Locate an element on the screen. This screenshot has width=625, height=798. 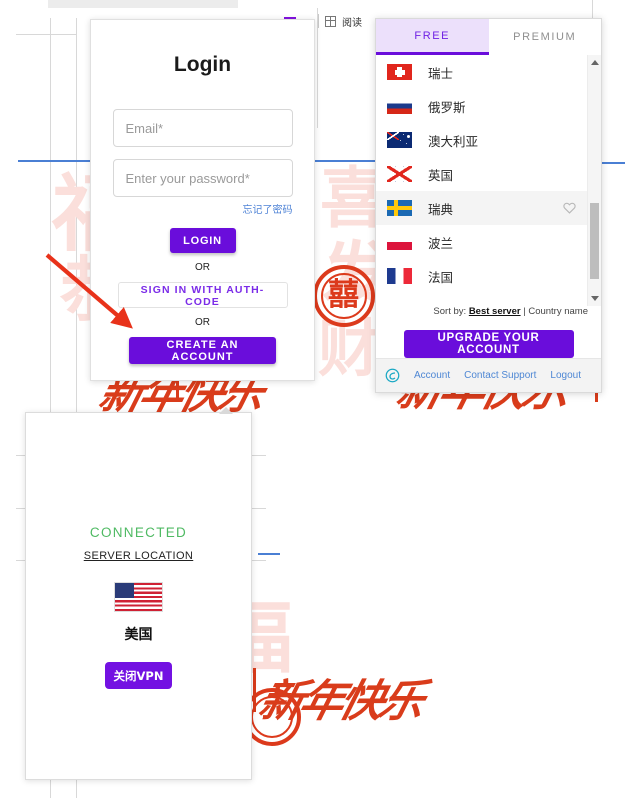
toolbar-label: 阅读 is located at coordinates (352, 23).